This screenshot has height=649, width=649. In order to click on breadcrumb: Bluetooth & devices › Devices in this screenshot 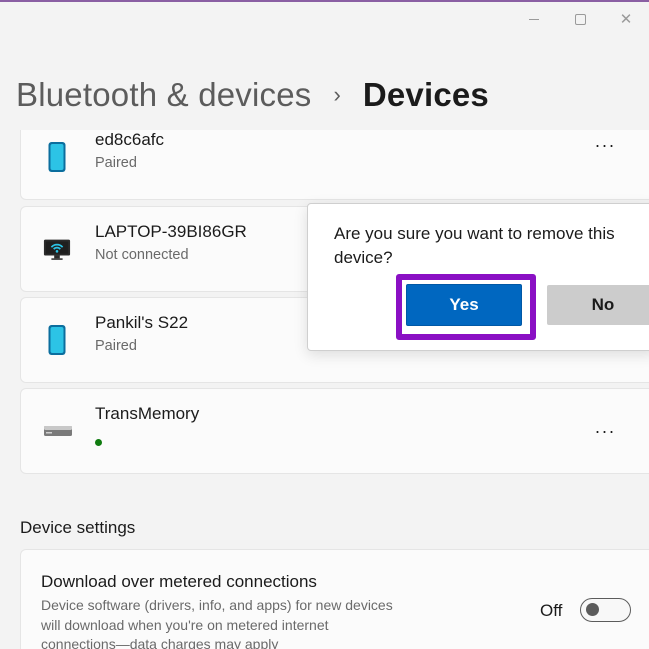, I will do `click(252, 95)`.